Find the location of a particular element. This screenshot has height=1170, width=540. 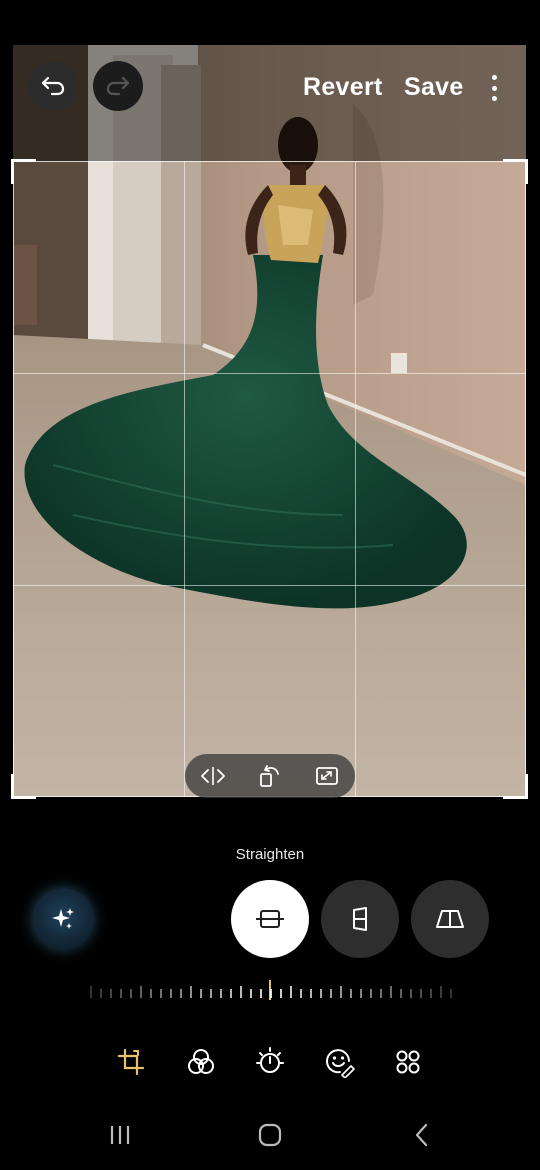

back-button is located at coordinates (422, 1135).